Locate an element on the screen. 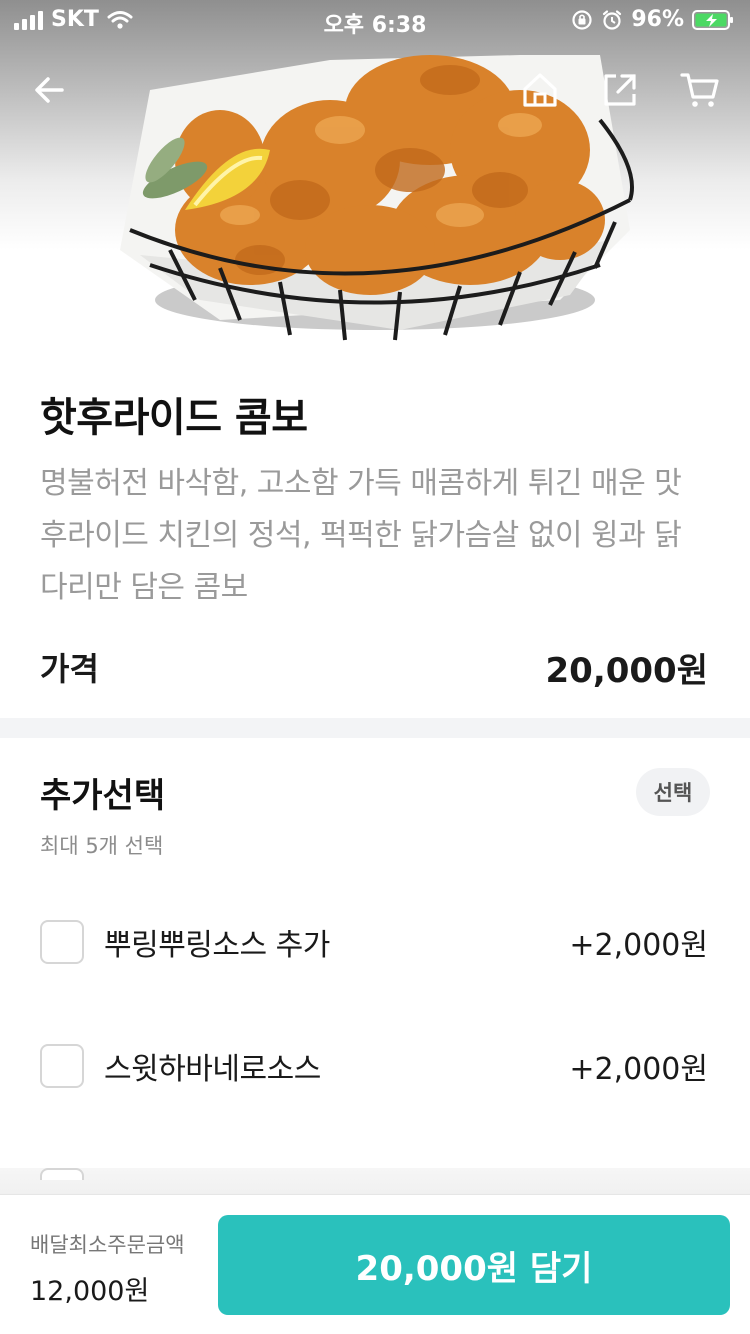  description-line: 다리만 담은 콤보 is located at coordinates (144, 587).